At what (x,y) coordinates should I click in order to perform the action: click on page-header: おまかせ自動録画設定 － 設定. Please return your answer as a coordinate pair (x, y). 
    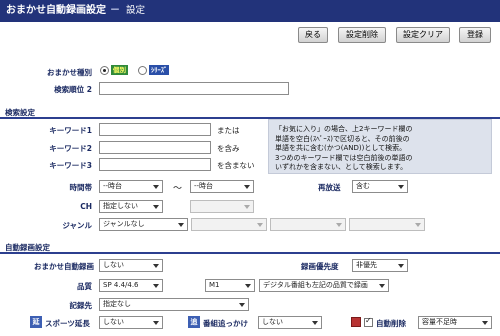
    Looking at the image, I should click on (250, 11).